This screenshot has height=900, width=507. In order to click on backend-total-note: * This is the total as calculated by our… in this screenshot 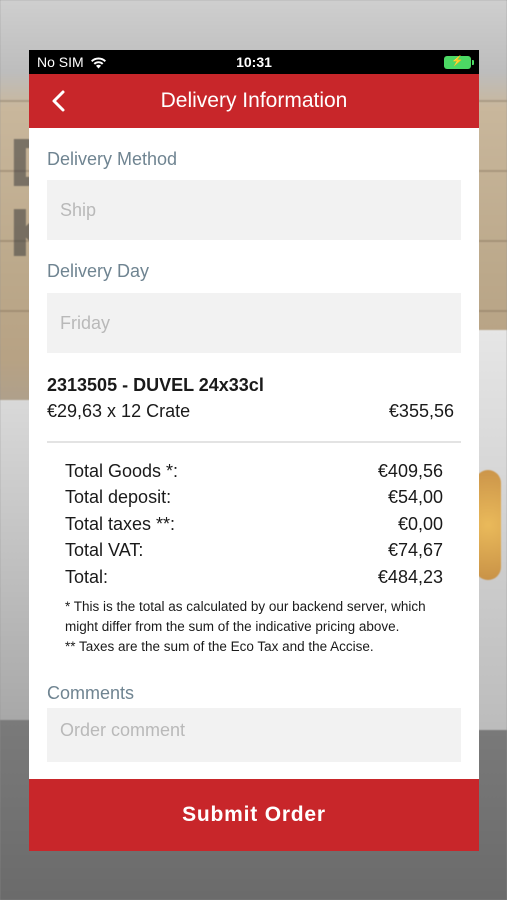, I will do `click(245, 616)`.